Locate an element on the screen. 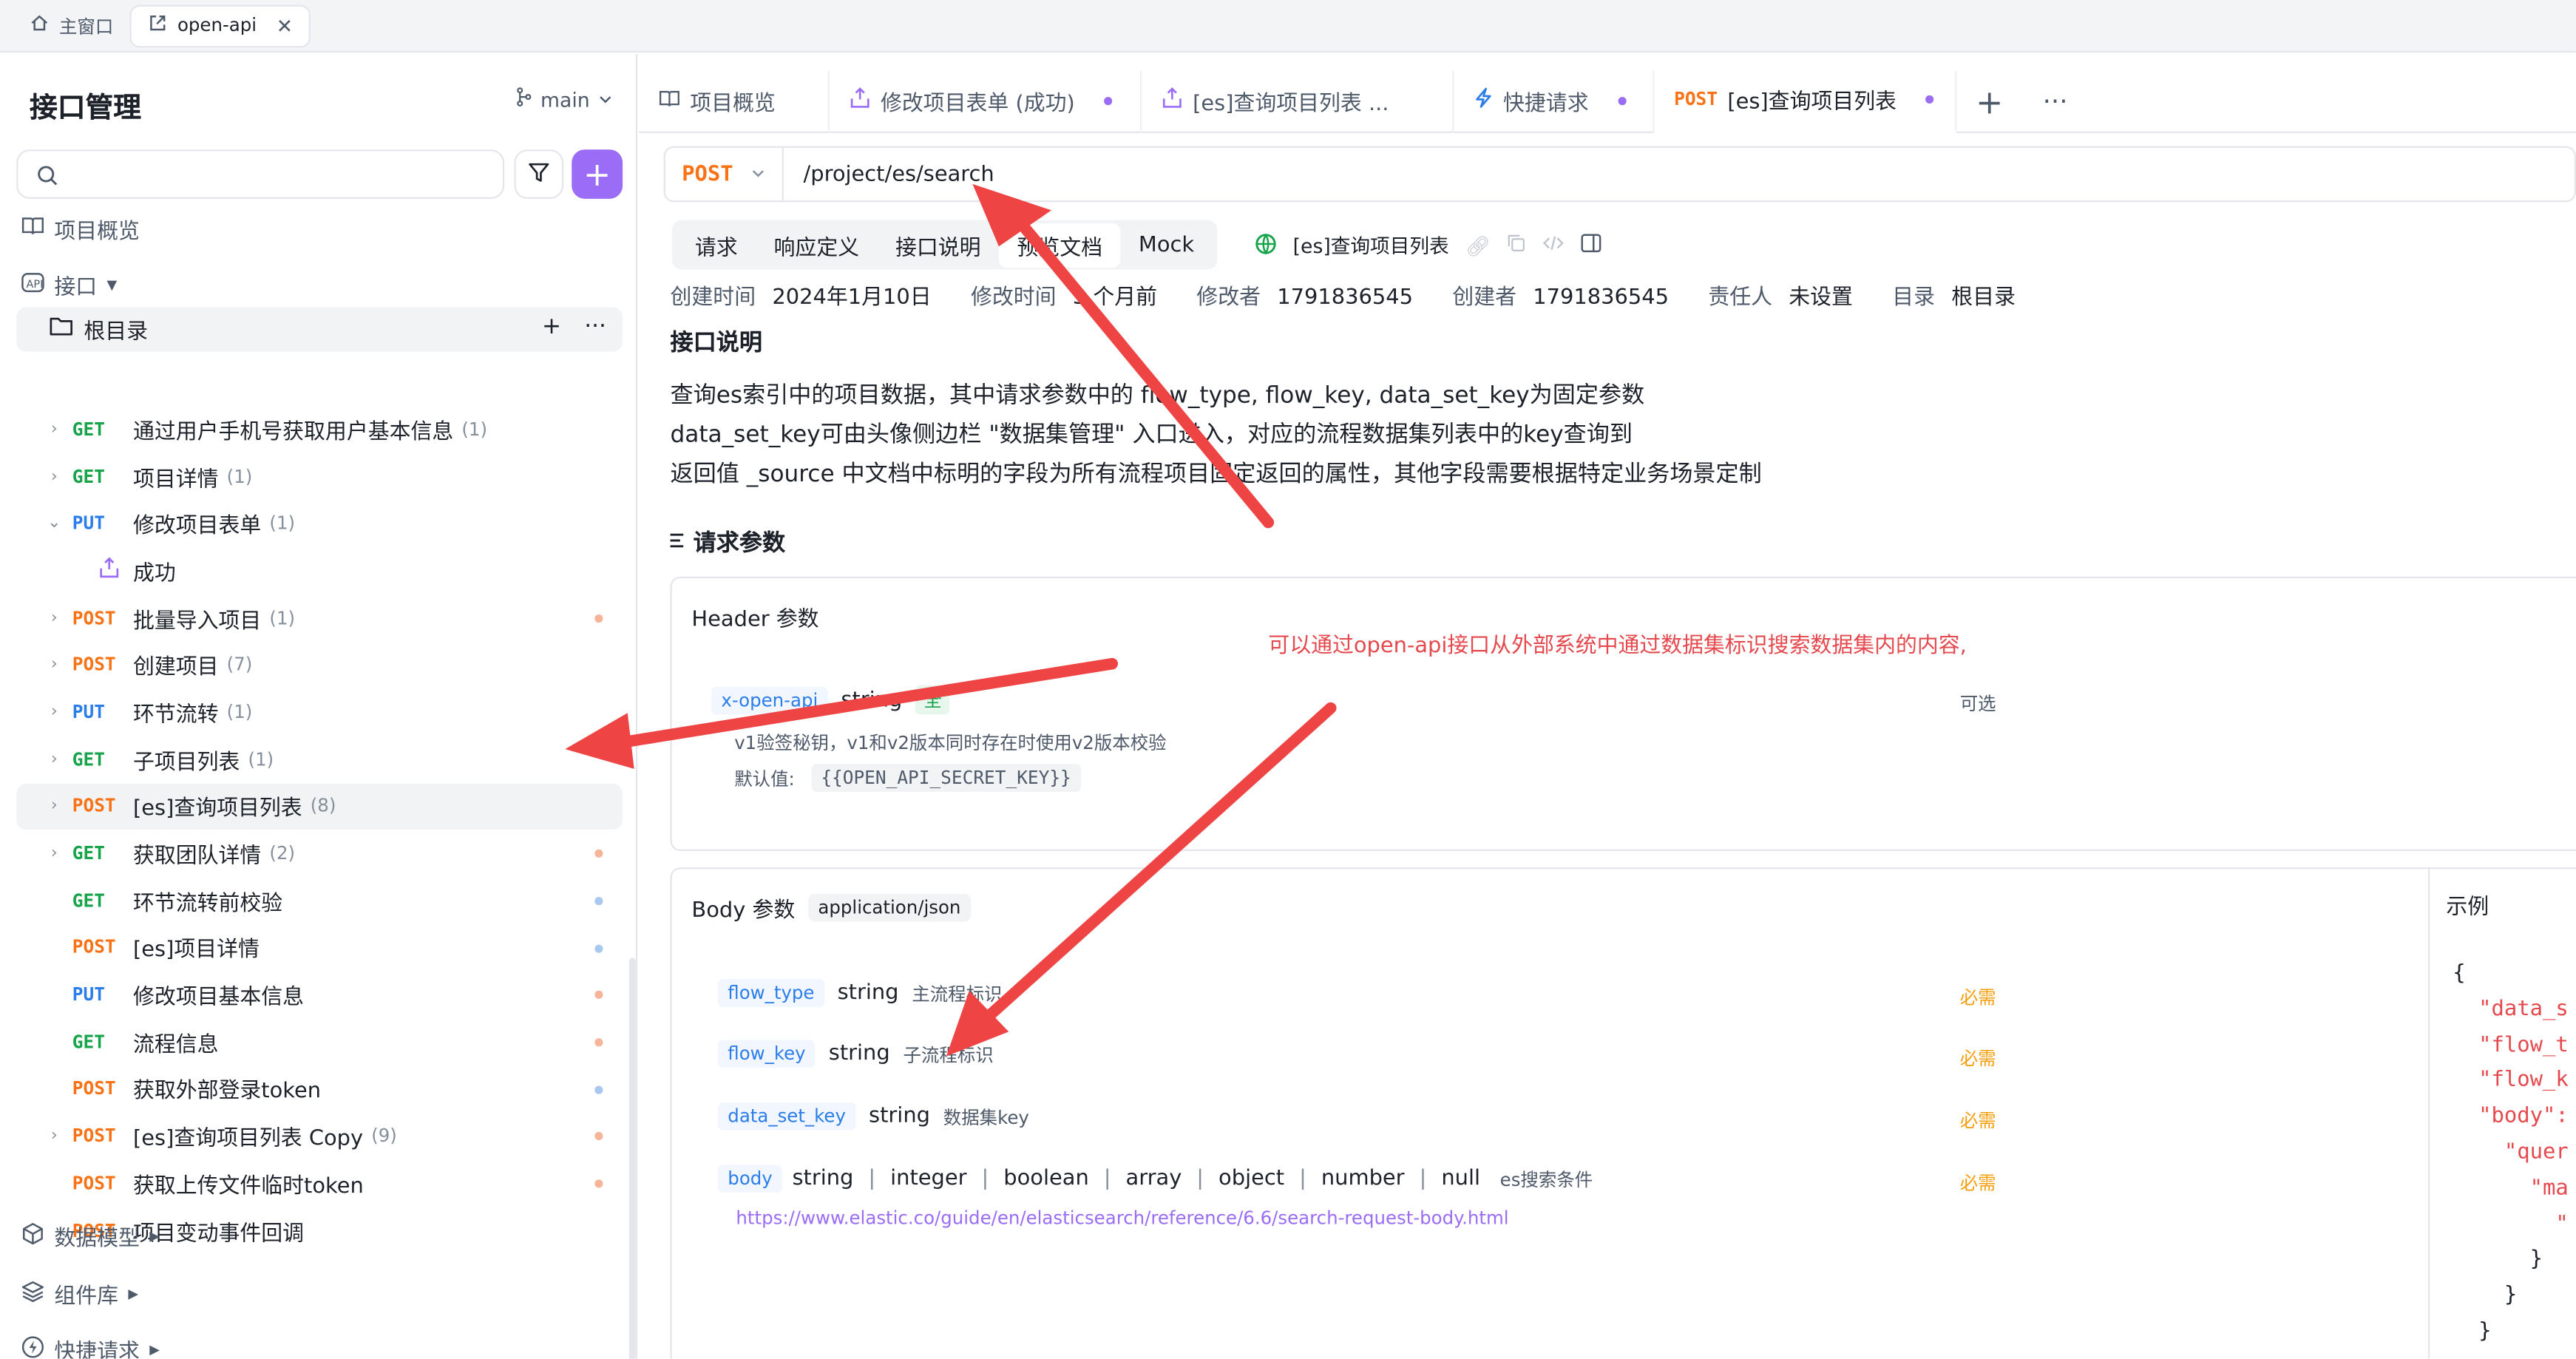  tree-api-item: › POST [es]查询项目列表 Copy (9) is located at coordinates (319, 1137).